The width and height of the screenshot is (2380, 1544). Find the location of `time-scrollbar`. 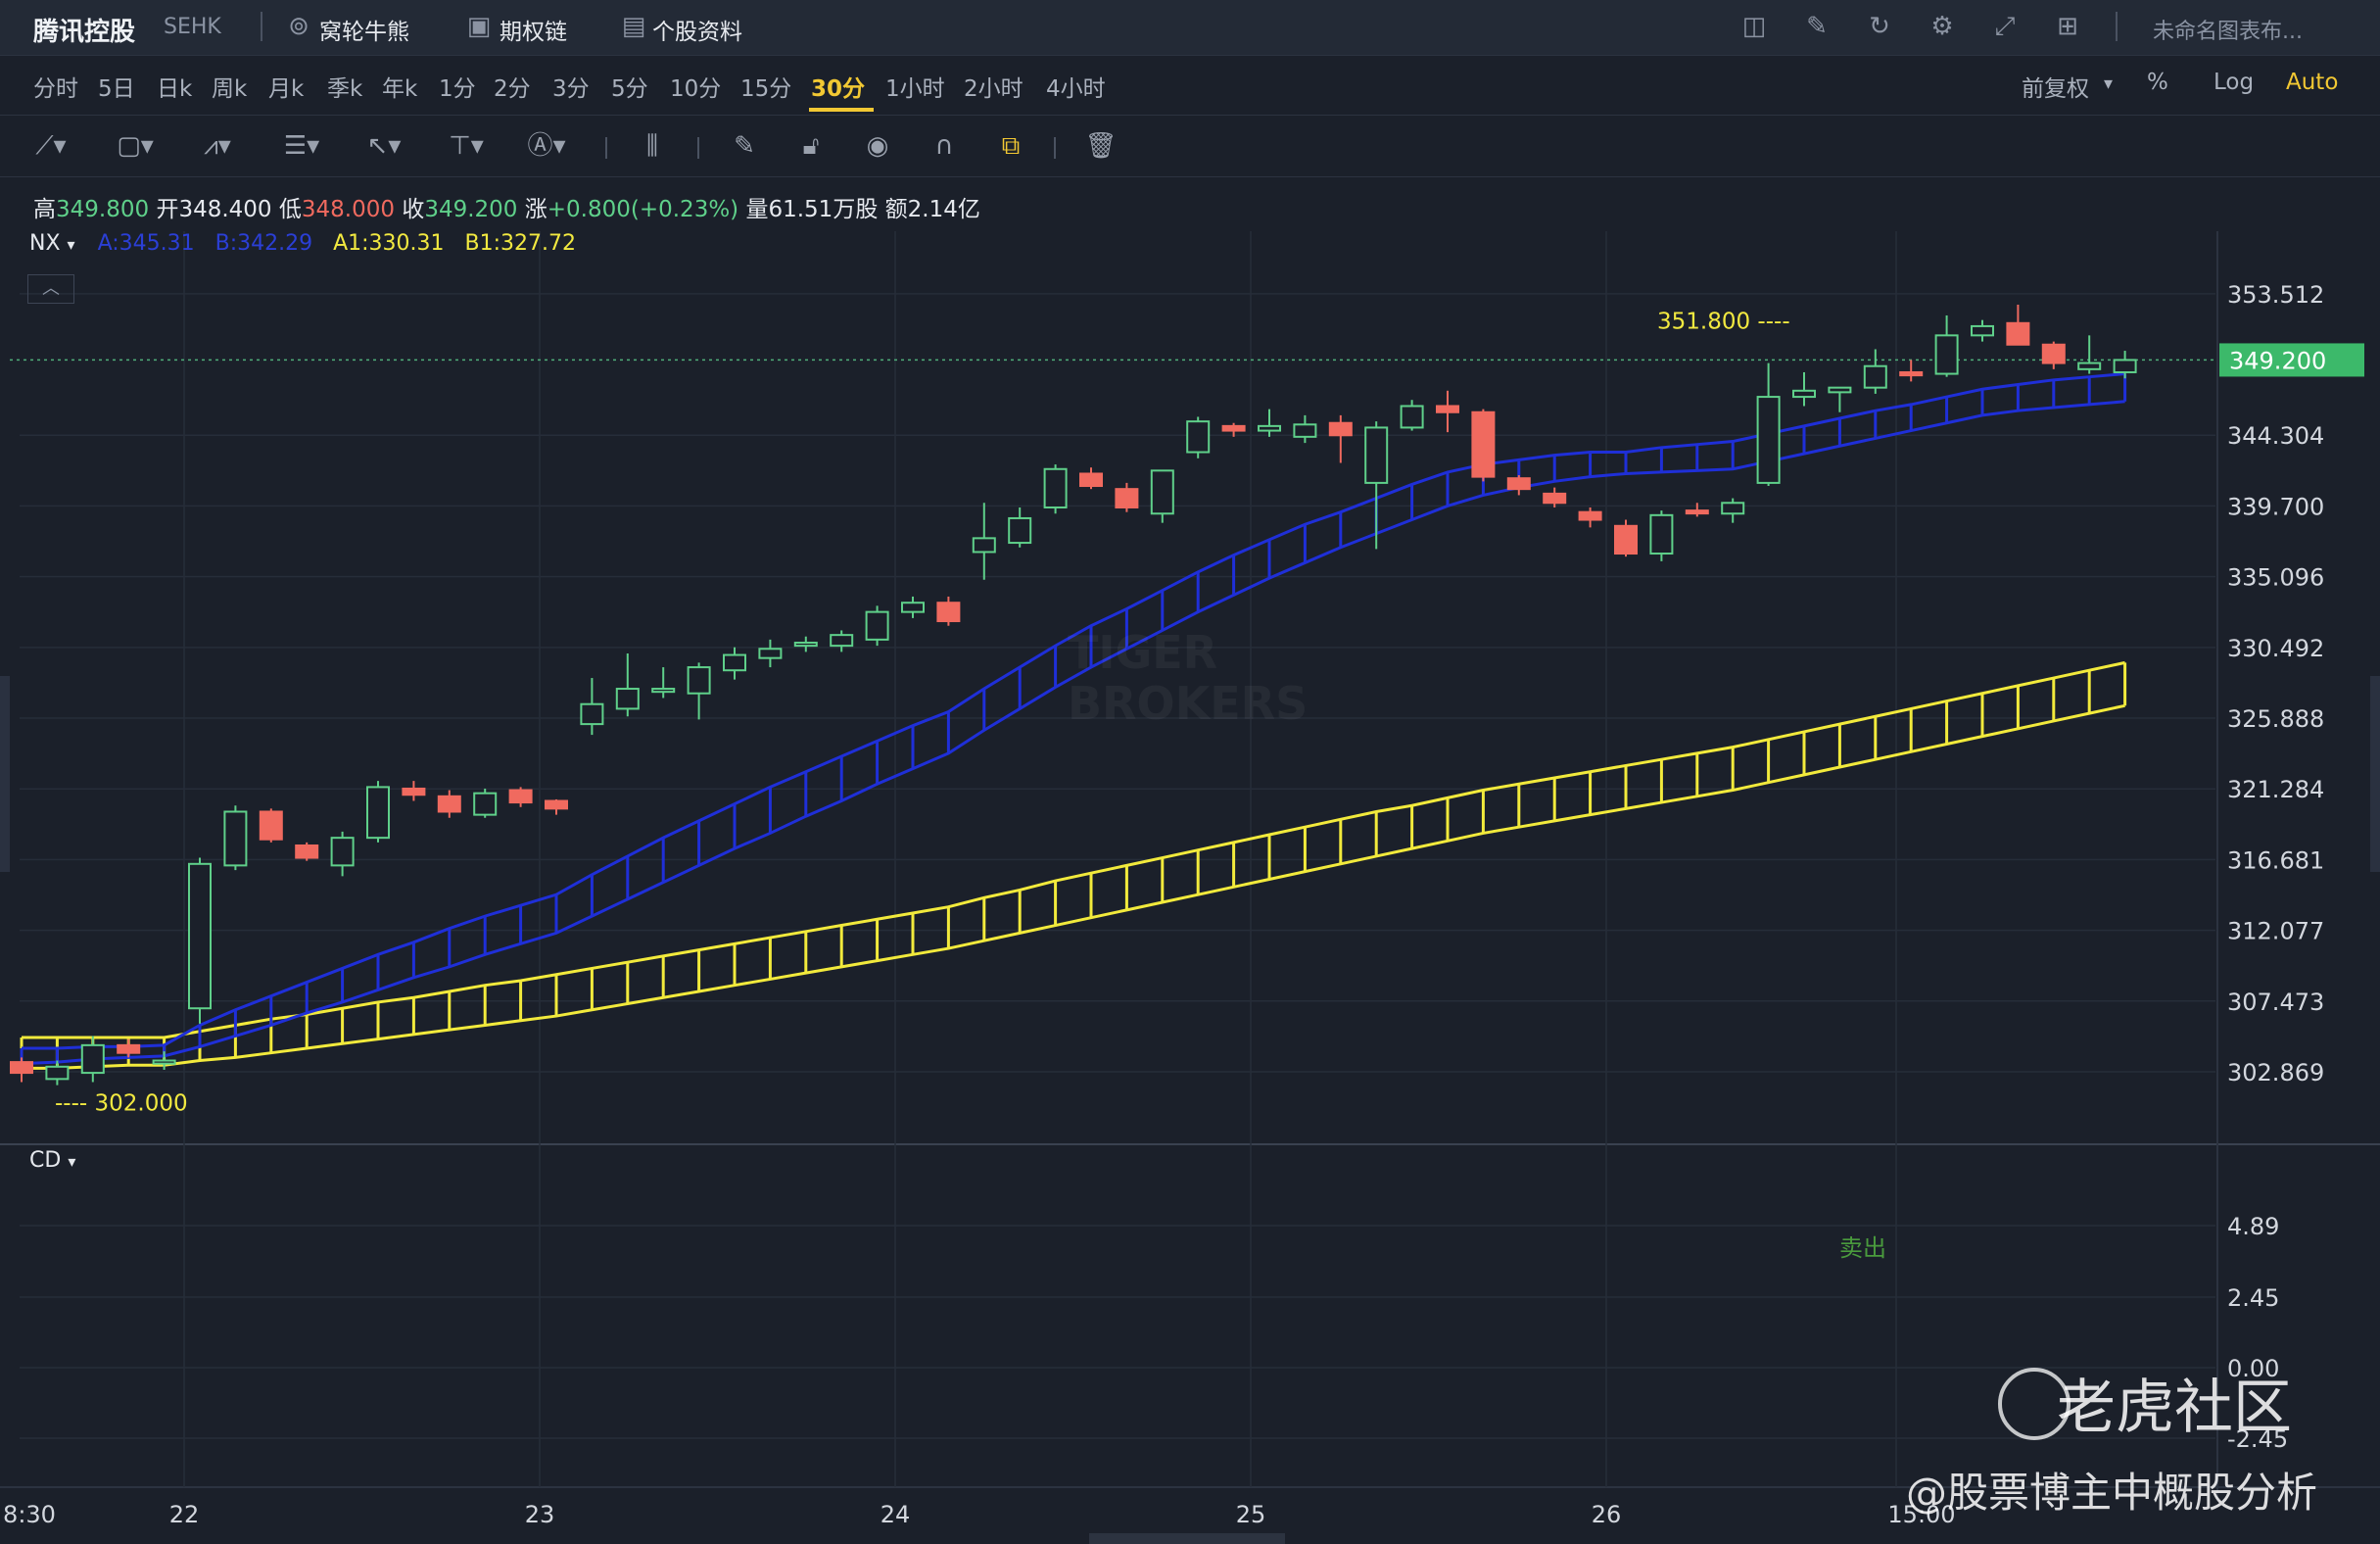

time-scrollbar is located at coordinates (1187, 1539).